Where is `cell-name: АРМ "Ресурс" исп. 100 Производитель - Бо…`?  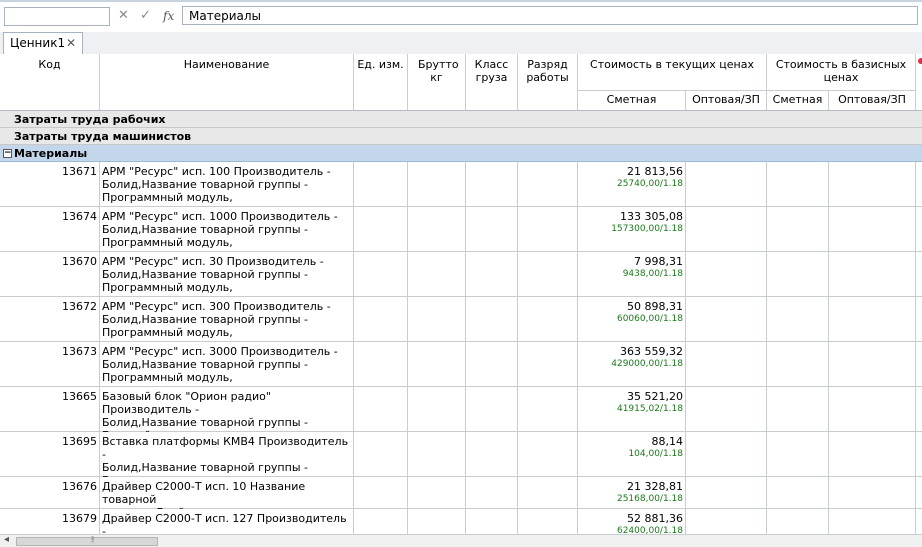 cell-name: АРМ "Ресурс" исп. 100 Производитель - Бо… is located at coordinates (227, 184).